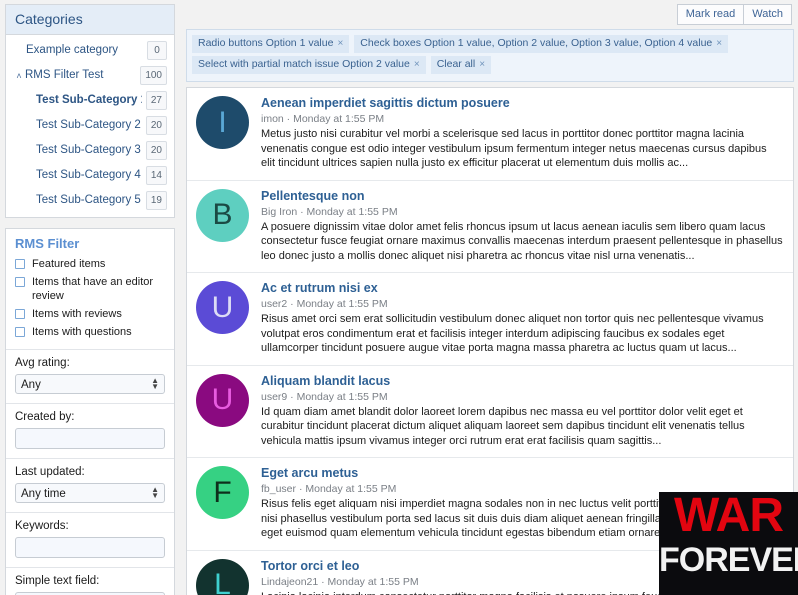 The height and width of the screenshot is (595, 798). I want to click on chevron-up-icon: ˄, so click(19, 76).